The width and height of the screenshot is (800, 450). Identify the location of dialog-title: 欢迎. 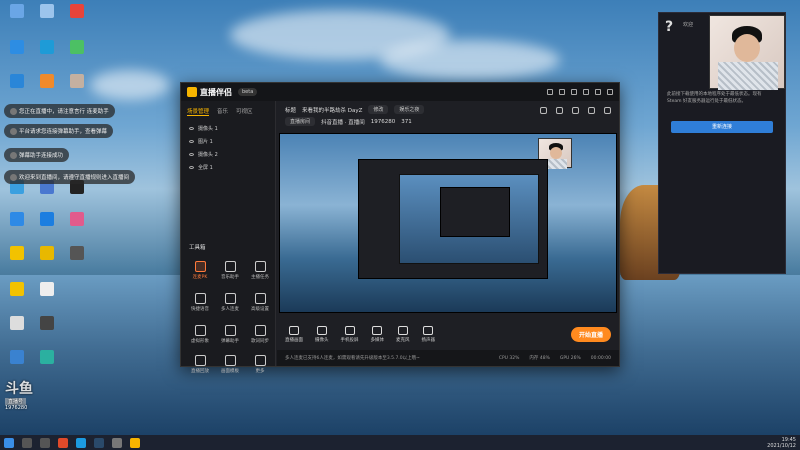
(688, 25).